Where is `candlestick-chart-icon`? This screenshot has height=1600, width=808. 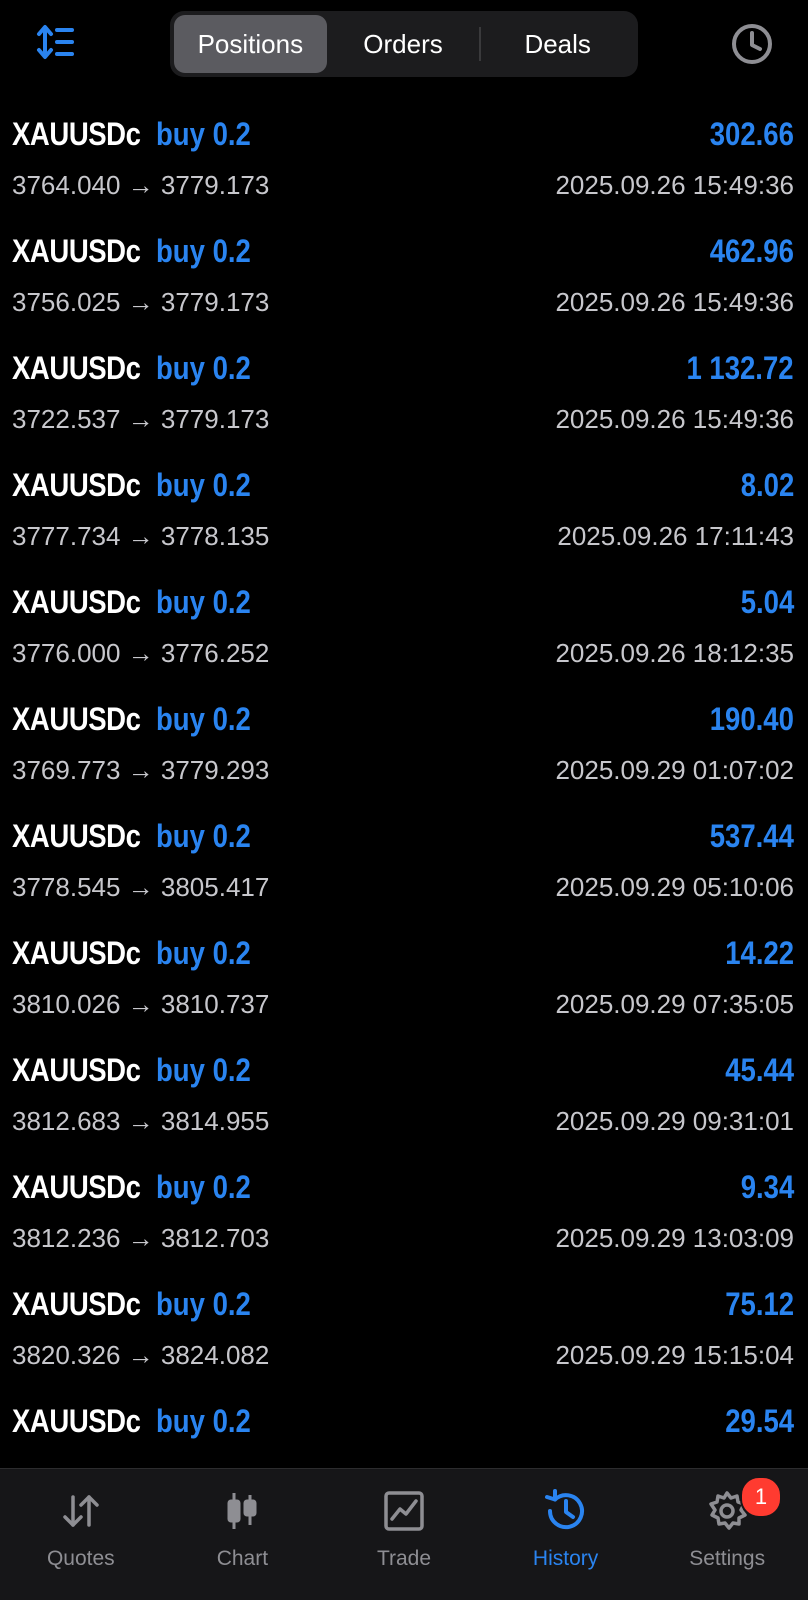 candlestick-chart-icon is located at coordinates (242, 1511).